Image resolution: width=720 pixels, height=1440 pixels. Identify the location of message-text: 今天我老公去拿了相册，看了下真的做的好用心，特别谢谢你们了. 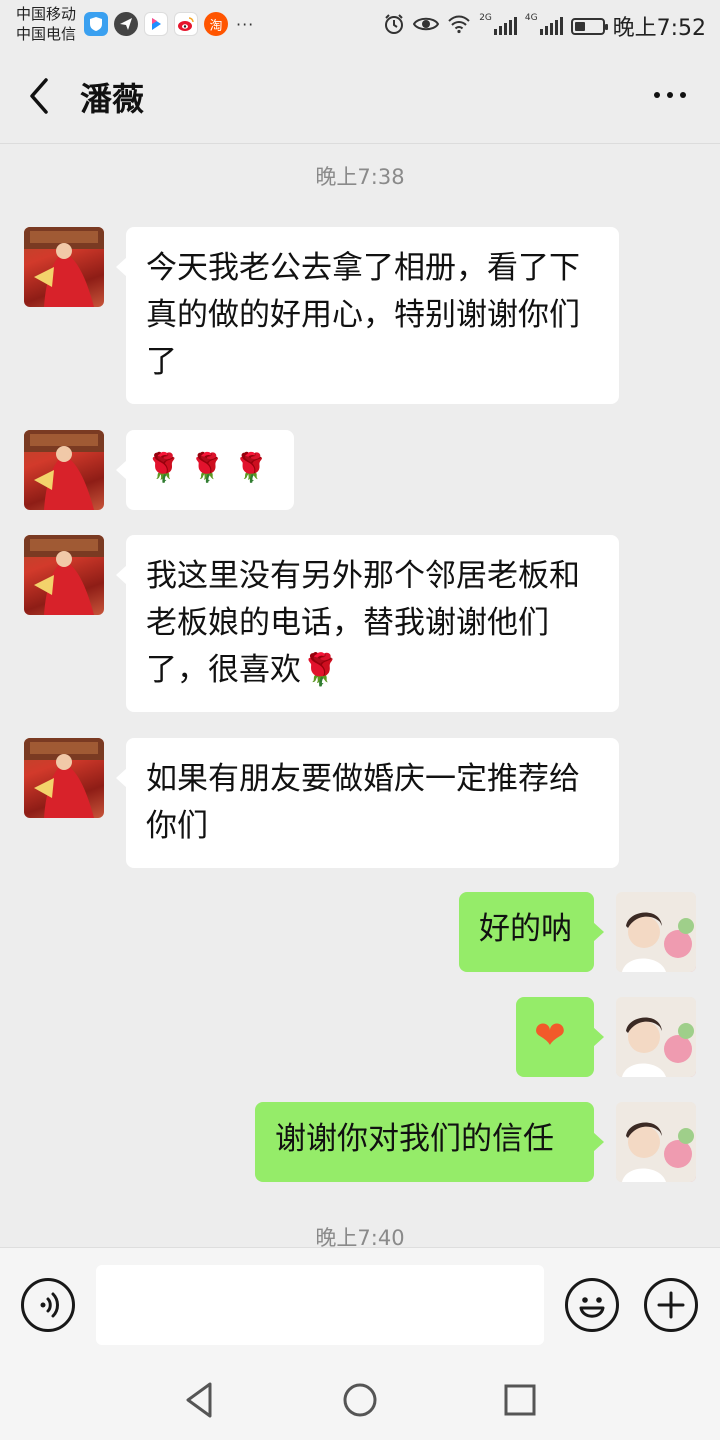
(363, 315).